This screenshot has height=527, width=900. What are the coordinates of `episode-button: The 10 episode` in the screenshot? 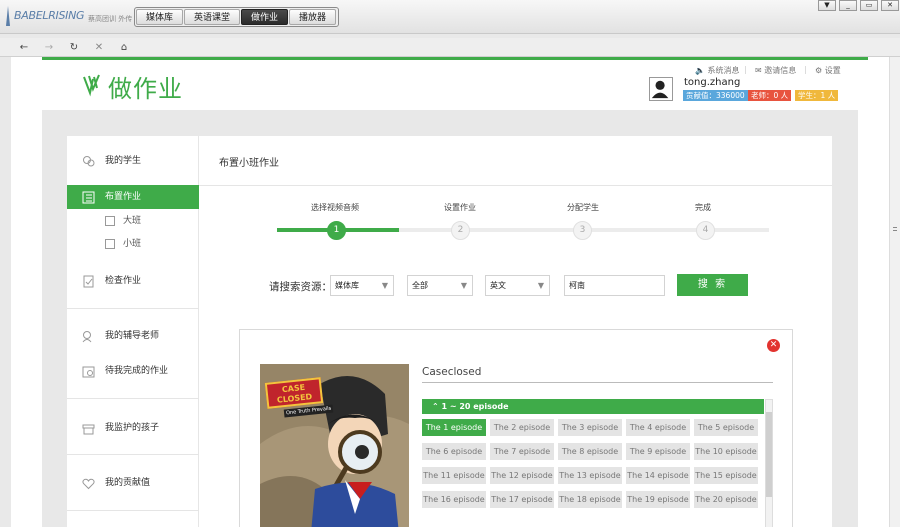 It's located at (726, 451).